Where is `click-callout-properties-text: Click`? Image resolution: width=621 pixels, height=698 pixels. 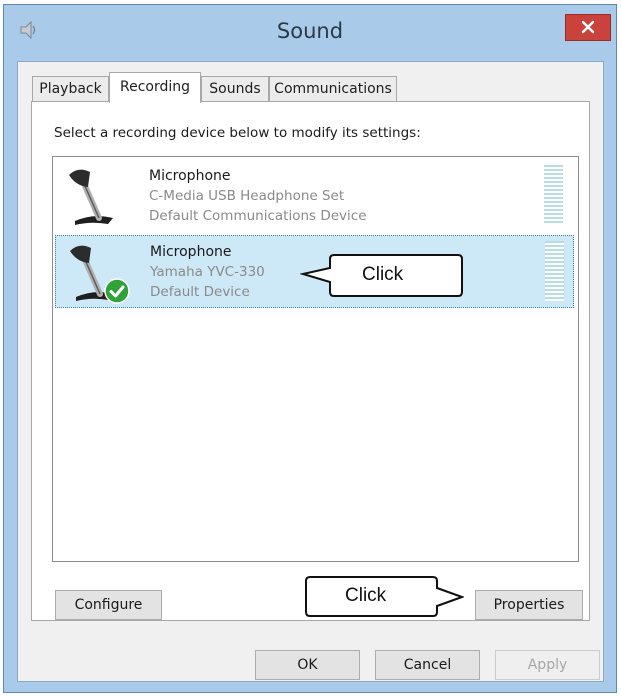
click-callout-properties-text: Click is located at coordinates (366, 595).